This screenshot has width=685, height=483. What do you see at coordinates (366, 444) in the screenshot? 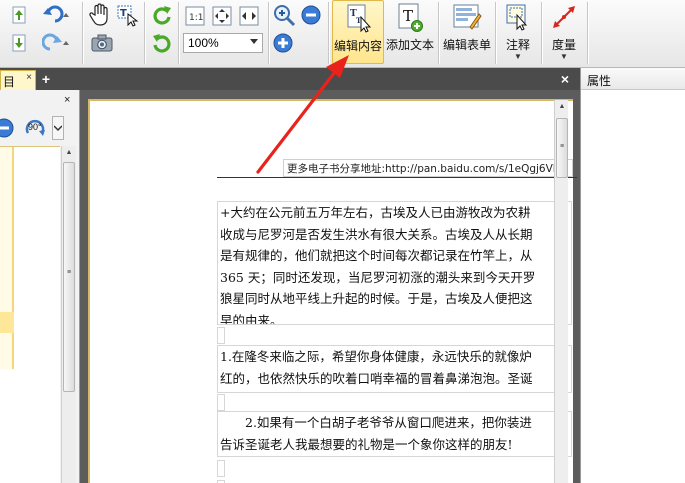
I see `text-line: 告诉圣诞老人我最想要的礼物是一个象你这样的朋友!` at bounding box center [366, 444].